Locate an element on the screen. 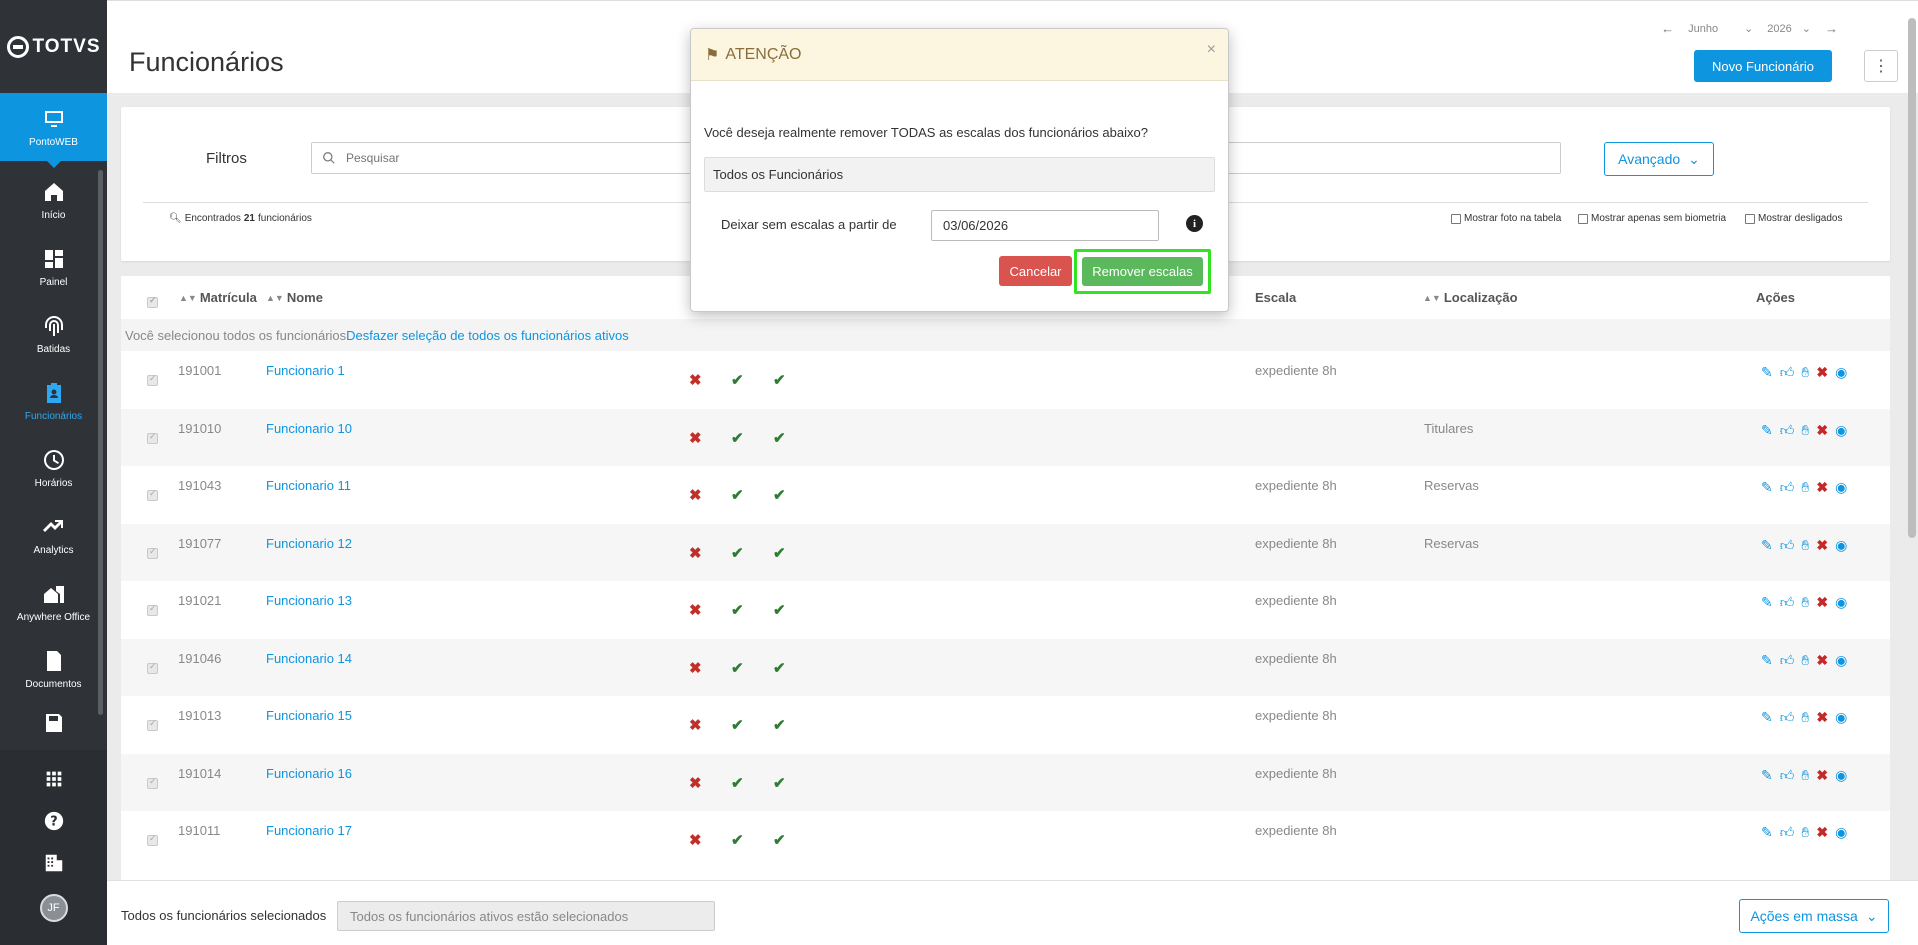 The height and width of the screenshot is (945, 1918). employee-name-link: Funcionario 12 is located at coordinates (309, 543).